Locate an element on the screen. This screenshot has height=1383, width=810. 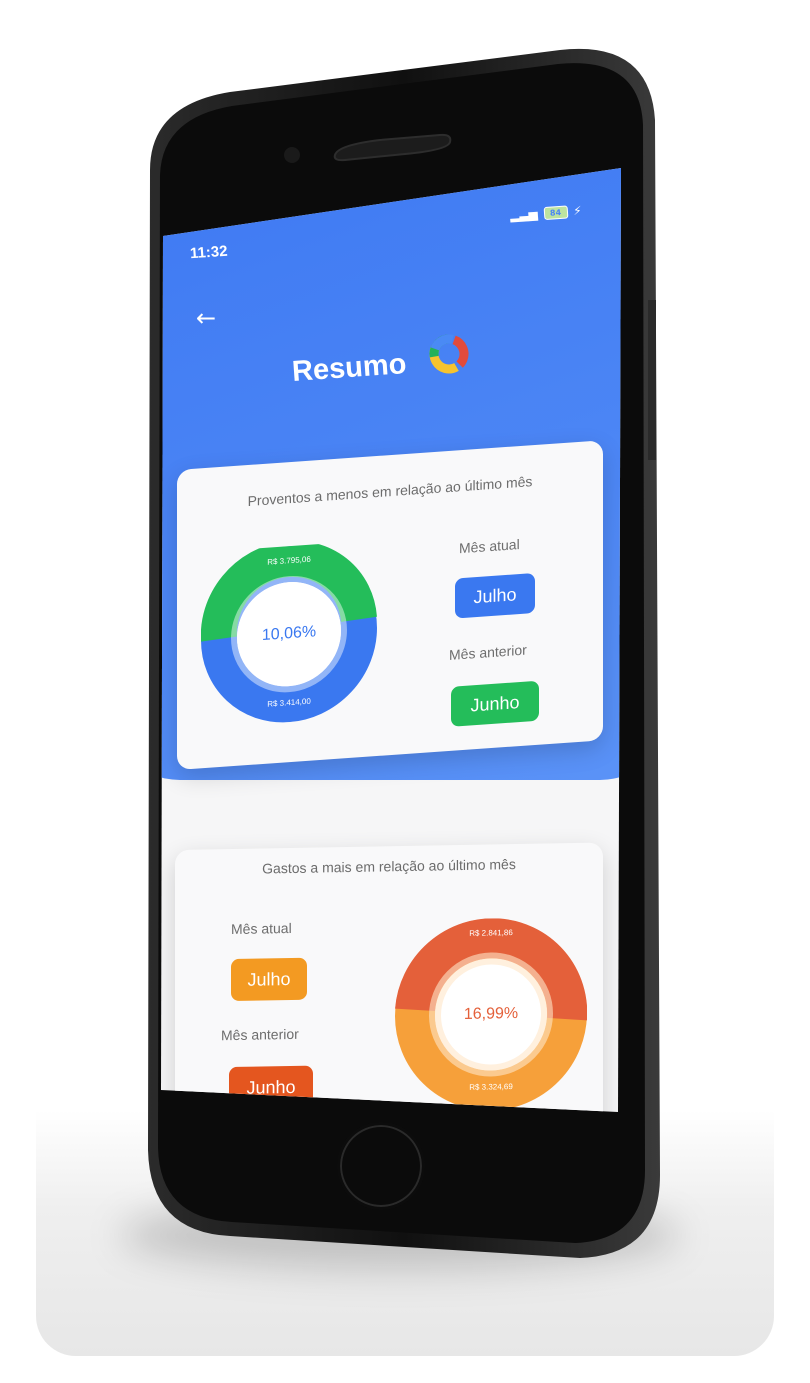
earnings-current-label: Mês atual is located at coordinates (489, 546).